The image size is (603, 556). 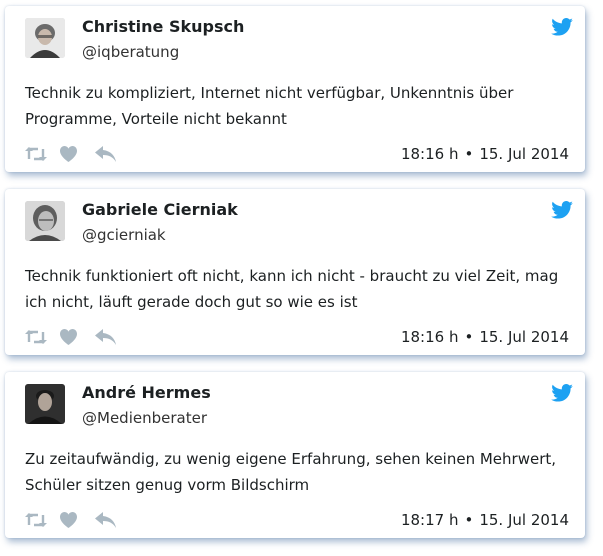 I want to click on user-handle: @gcierniak, so click(x=124, y=235).